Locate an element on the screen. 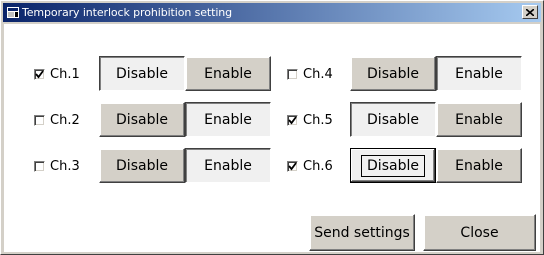 The height and width of the screenshot is (255, 544). close-button: Close is located at coordinates (479, 232).